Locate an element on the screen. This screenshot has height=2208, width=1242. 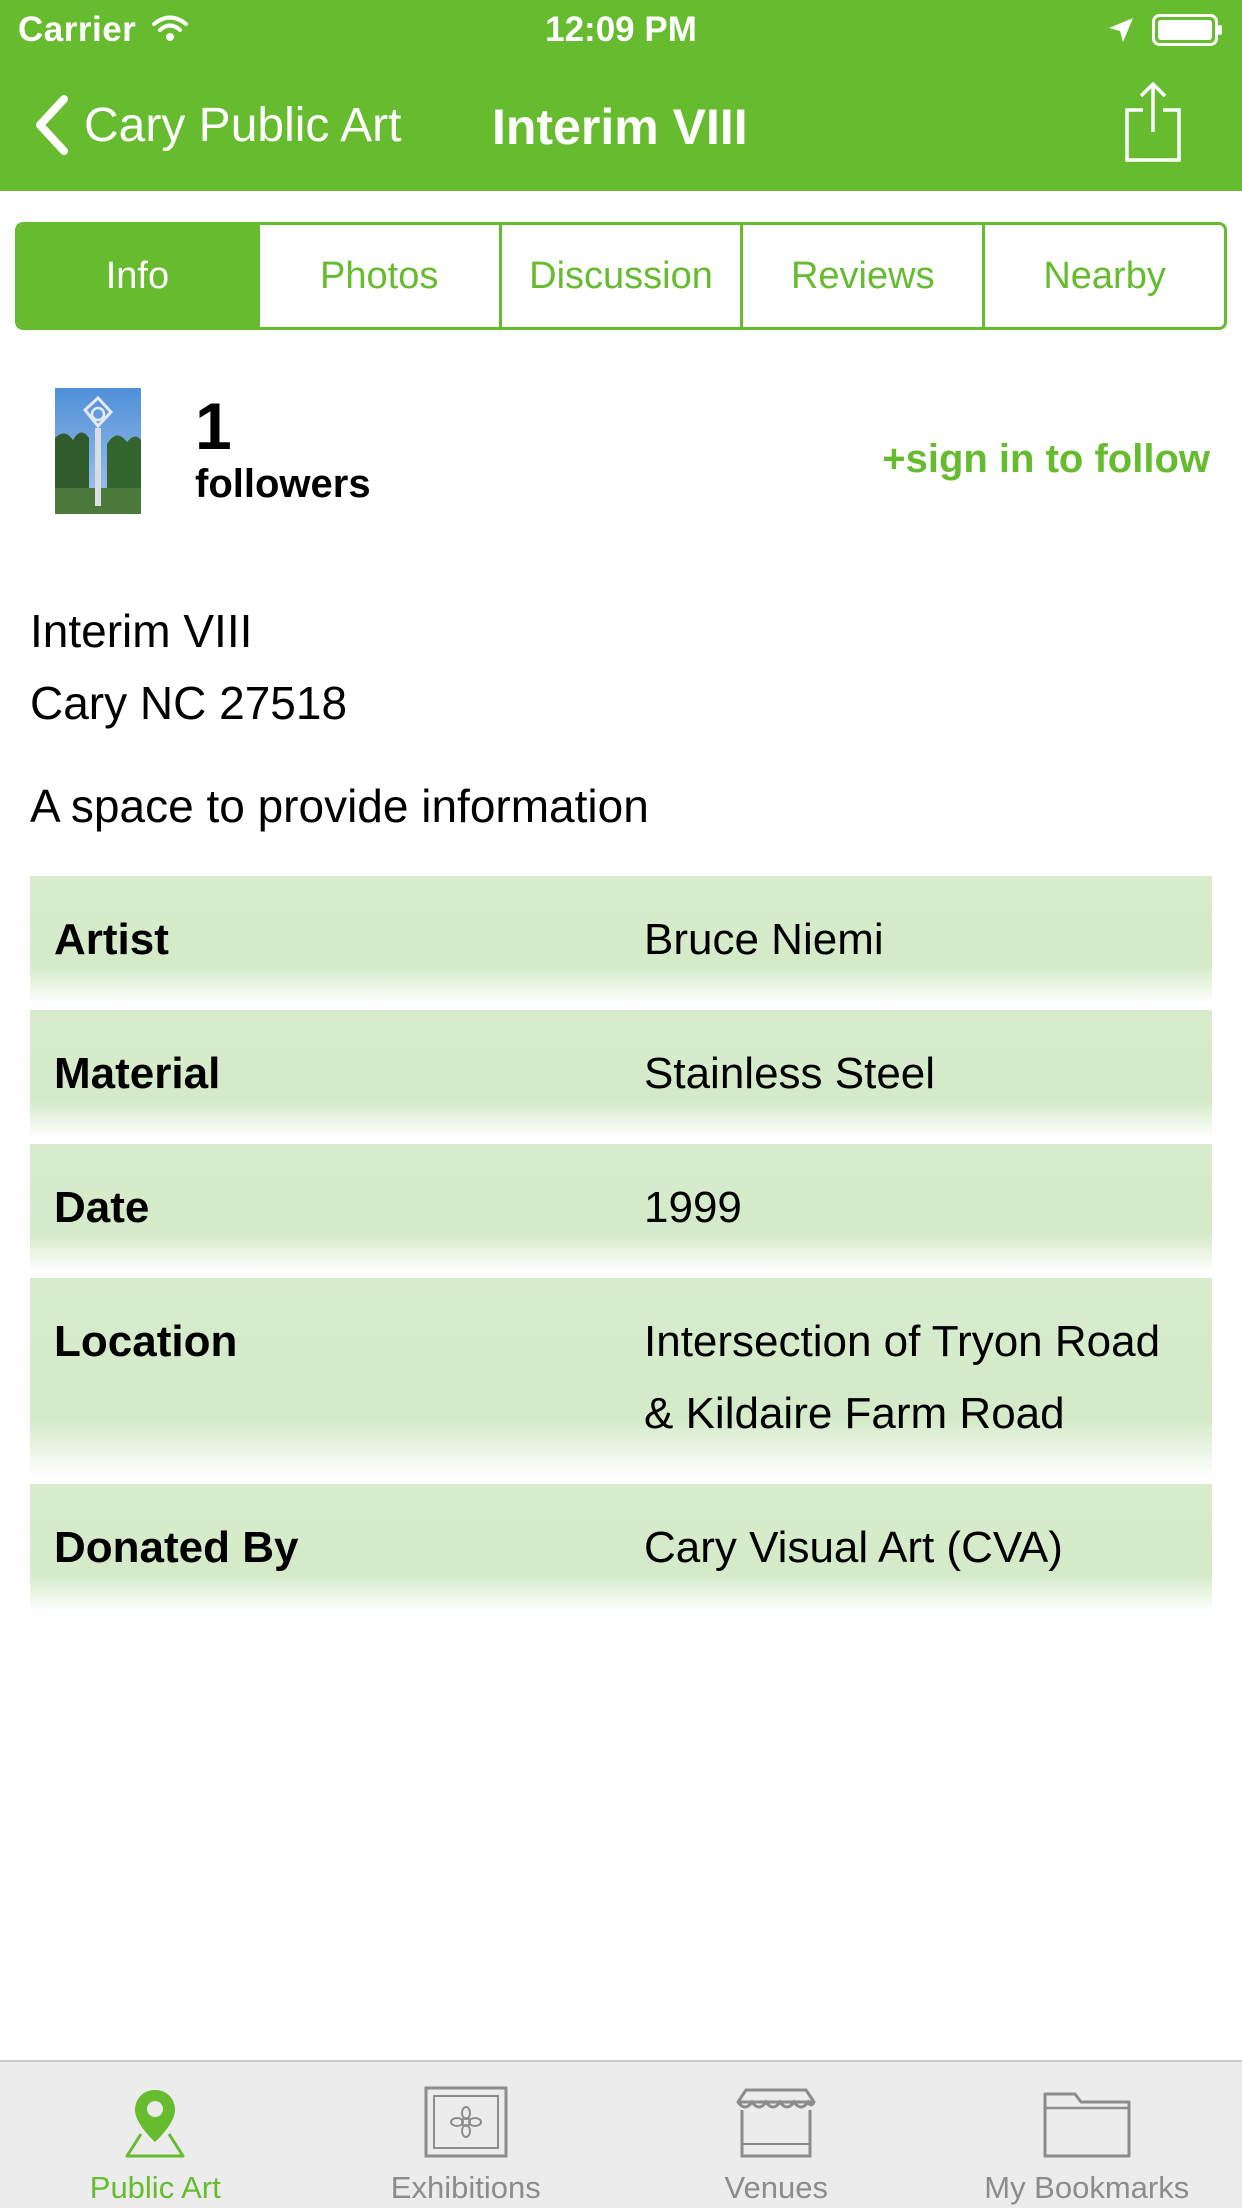
chevron-left-icon is located at coordinates (52, 125).